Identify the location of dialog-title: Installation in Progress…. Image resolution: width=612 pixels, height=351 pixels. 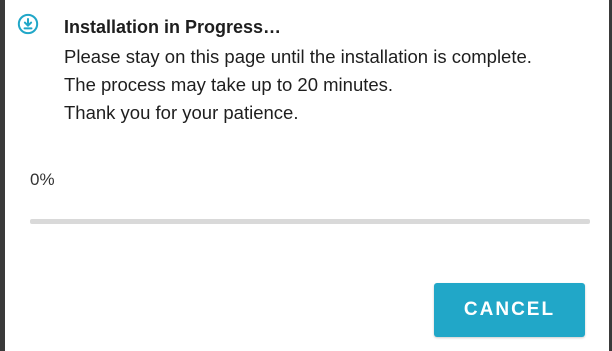
(173, 27).